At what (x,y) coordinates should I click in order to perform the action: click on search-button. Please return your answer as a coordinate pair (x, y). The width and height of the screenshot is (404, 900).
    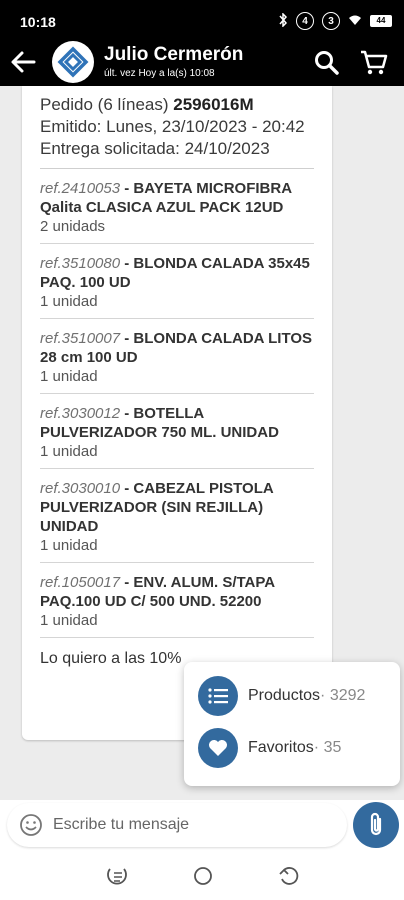
    Looking at the image, I should click on (327, 63).